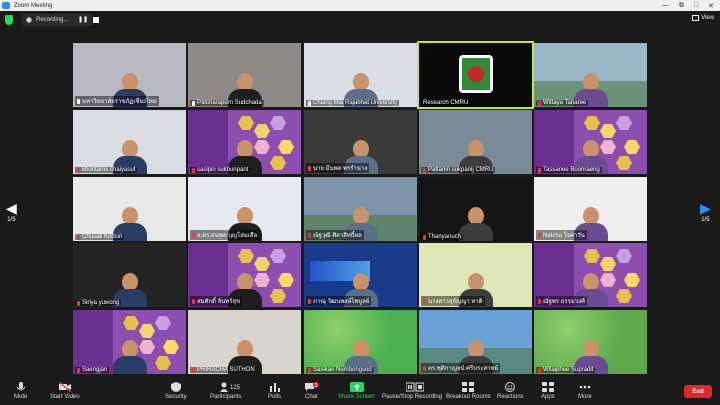 This screenshot has width=720, height=405. Describe the element at coordinates (705, 220) in the screenshot. I see `page-indicator-right: 1/5` at that location.